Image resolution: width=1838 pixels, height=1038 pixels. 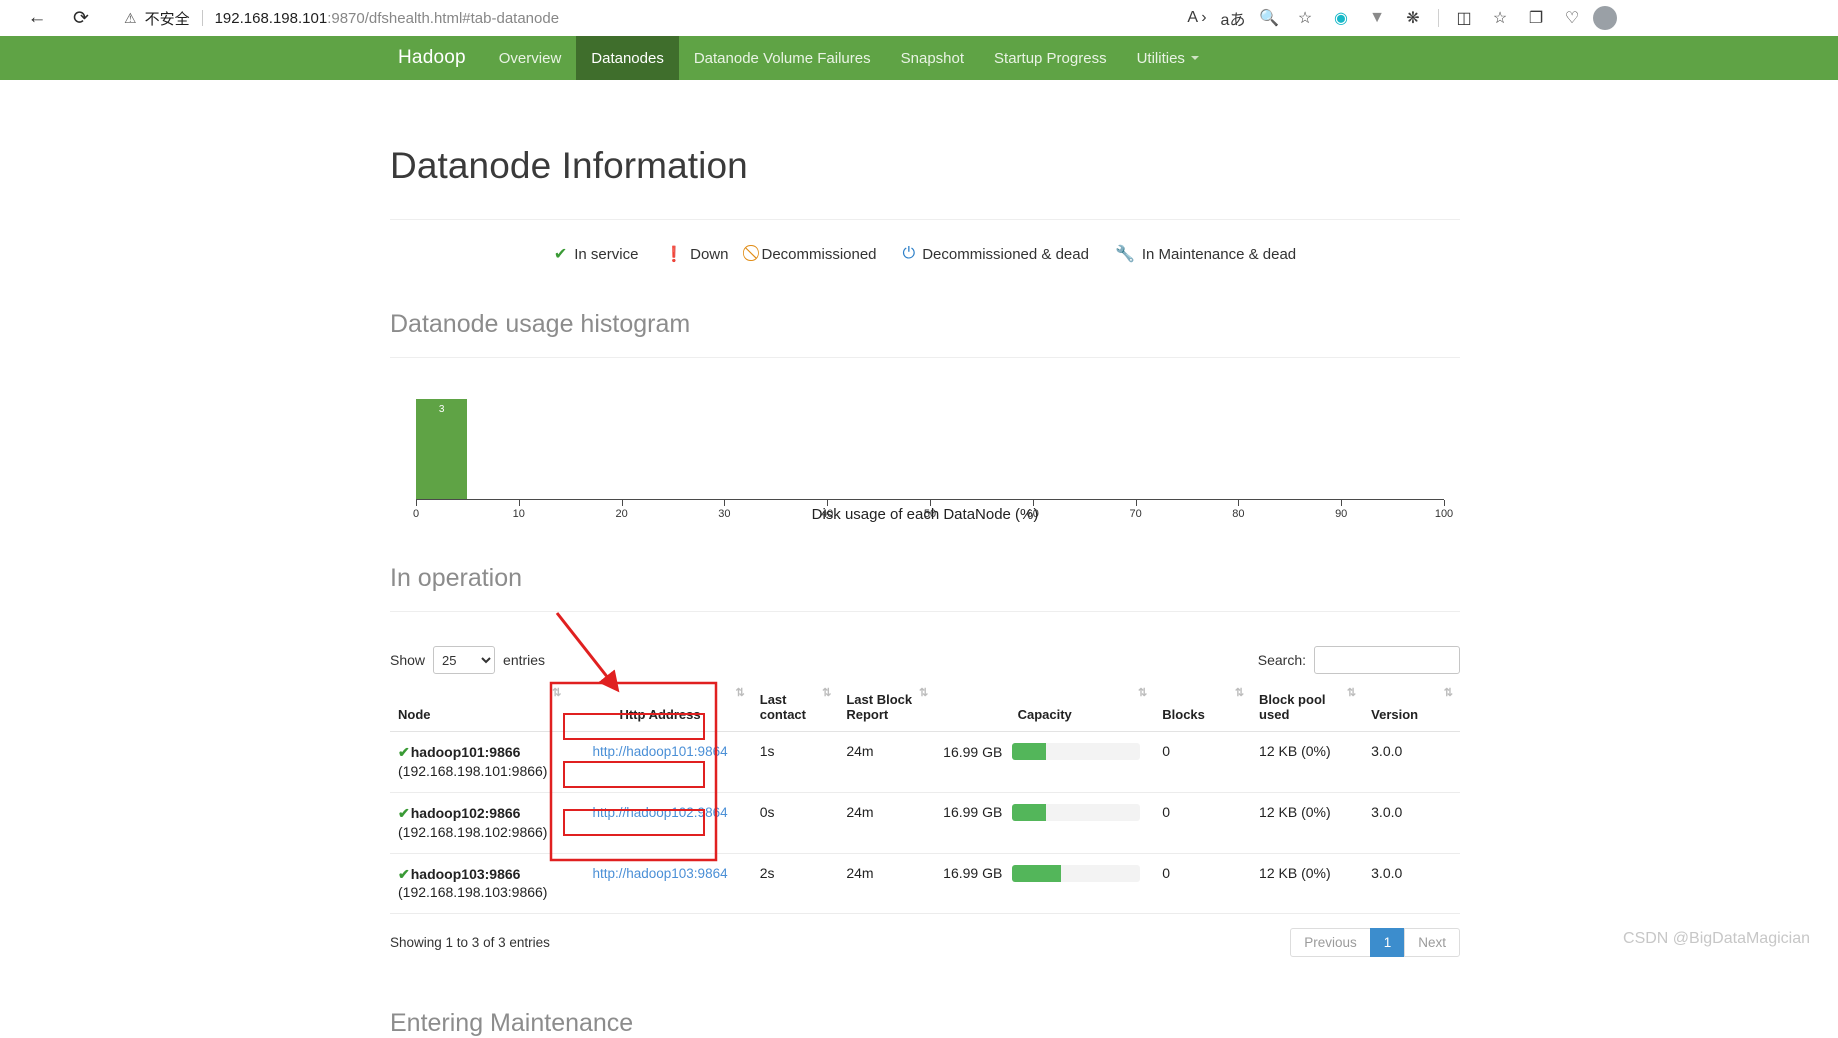 What do you see at coordinates (408, 660) in the screenshot?
I see `show-label: Show` at bounding box center [408, 660].